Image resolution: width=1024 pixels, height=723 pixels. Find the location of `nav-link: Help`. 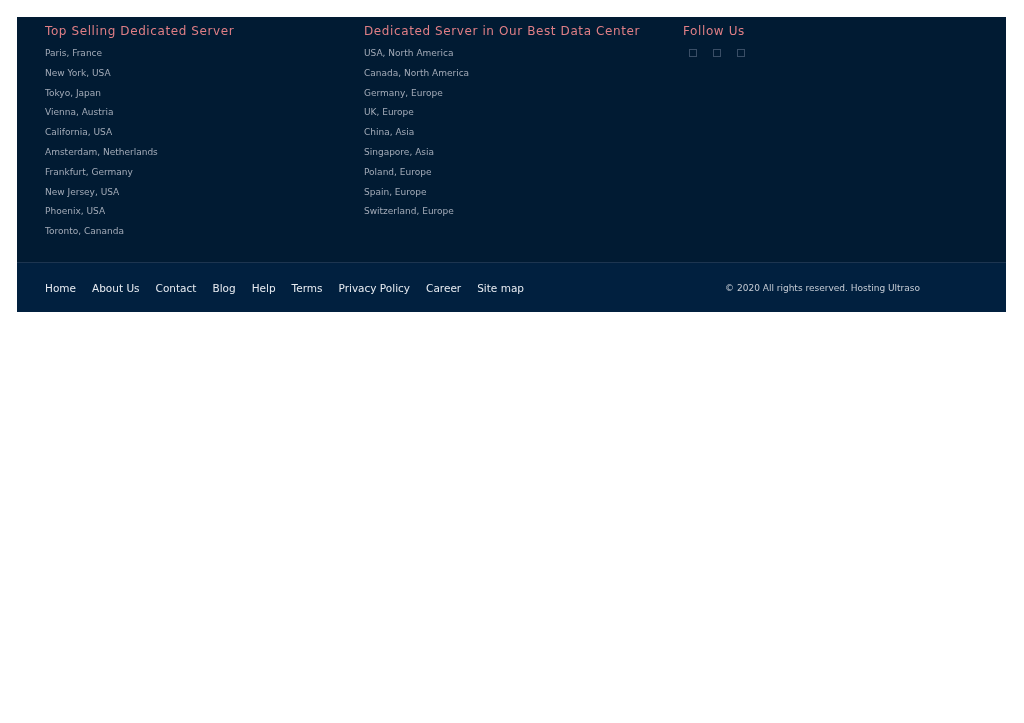

nav-link: Help is located at coordinates (263, 287).